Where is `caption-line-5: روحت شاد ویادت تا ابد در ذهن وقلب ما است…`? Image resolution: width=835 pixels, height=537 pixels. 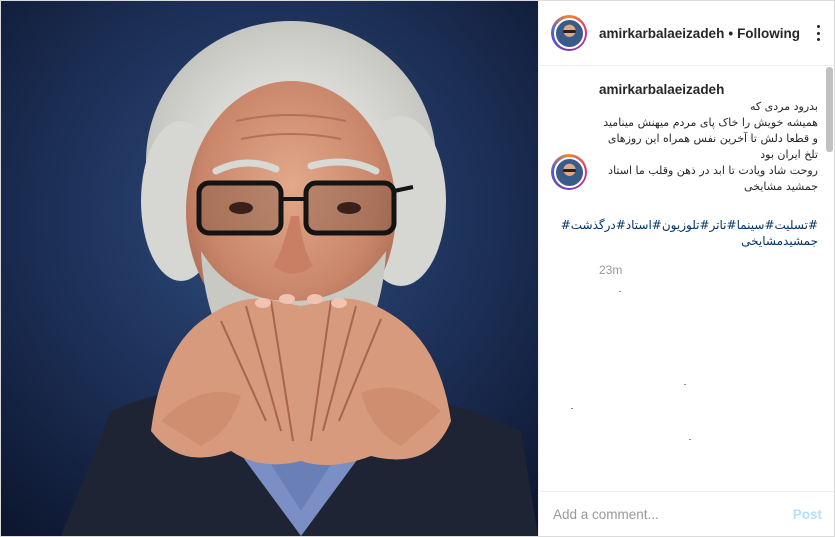 caption-line-5: روحت شاد ویادت تا ابد در ذهن وقلب ما است… is located at coordinates (713, 170).